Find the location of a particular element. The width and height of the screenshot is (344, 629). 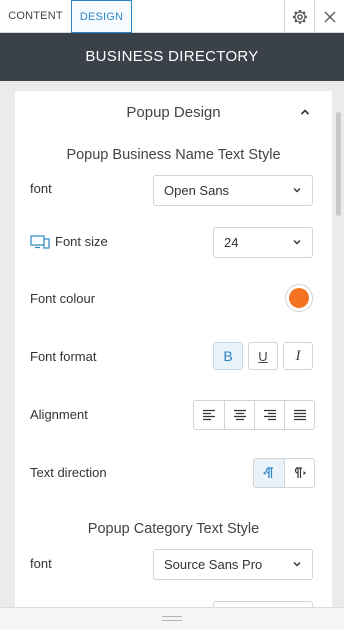

align-right-icon is located at coordinates (269, 415).